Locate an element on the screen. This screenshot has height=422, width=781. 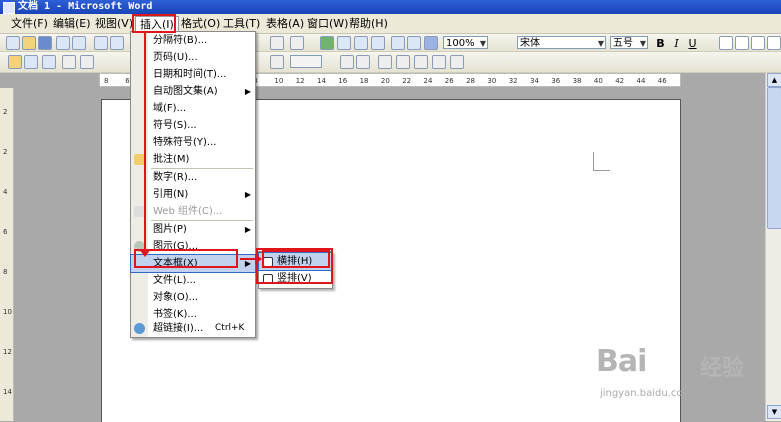
permission-icon is located at coordinates (63, 43).